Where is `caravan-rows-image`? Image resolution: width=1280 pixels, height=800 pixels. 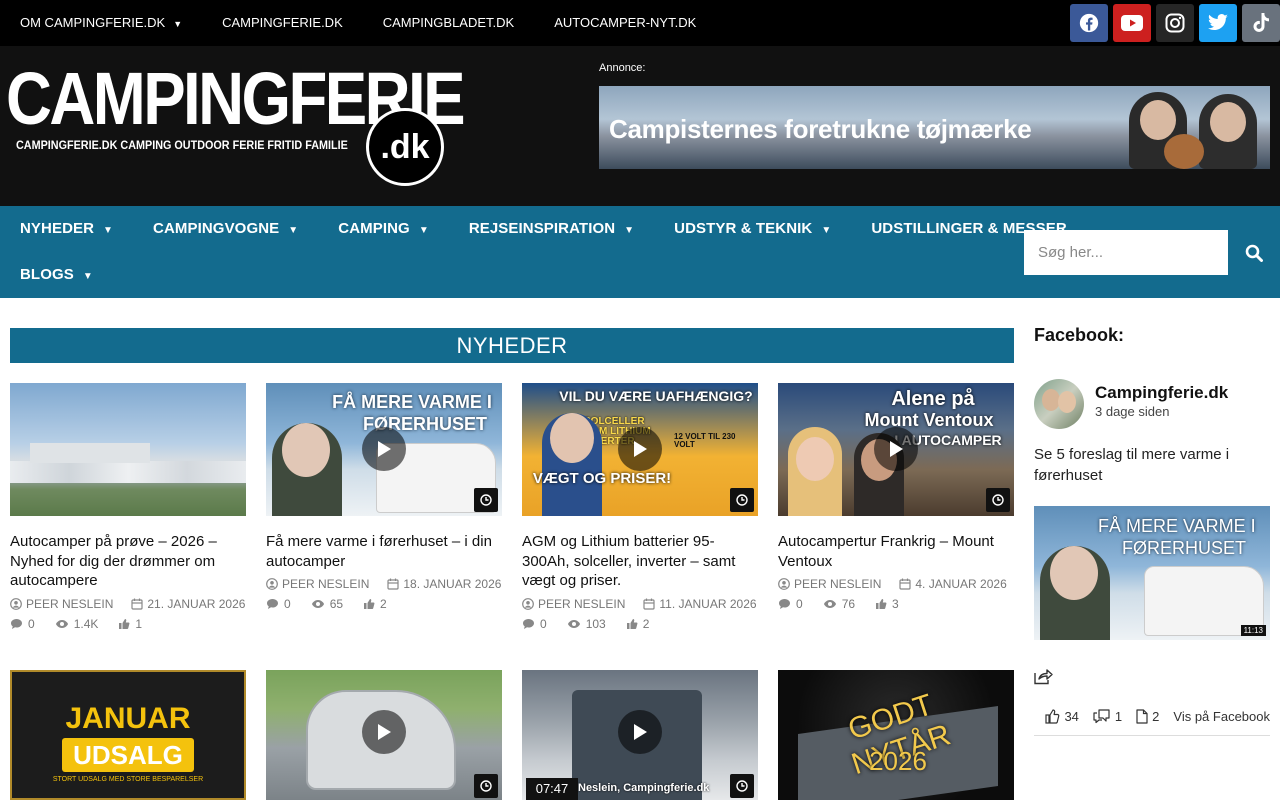 caravan-rows-image is located at coordinates (128, 472).